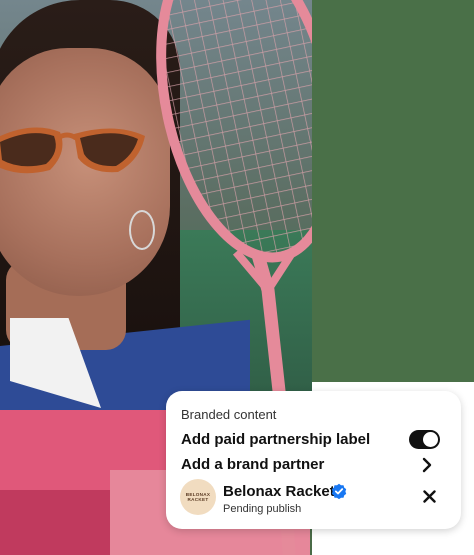  I want to click on close-icon, so click(429, 496).